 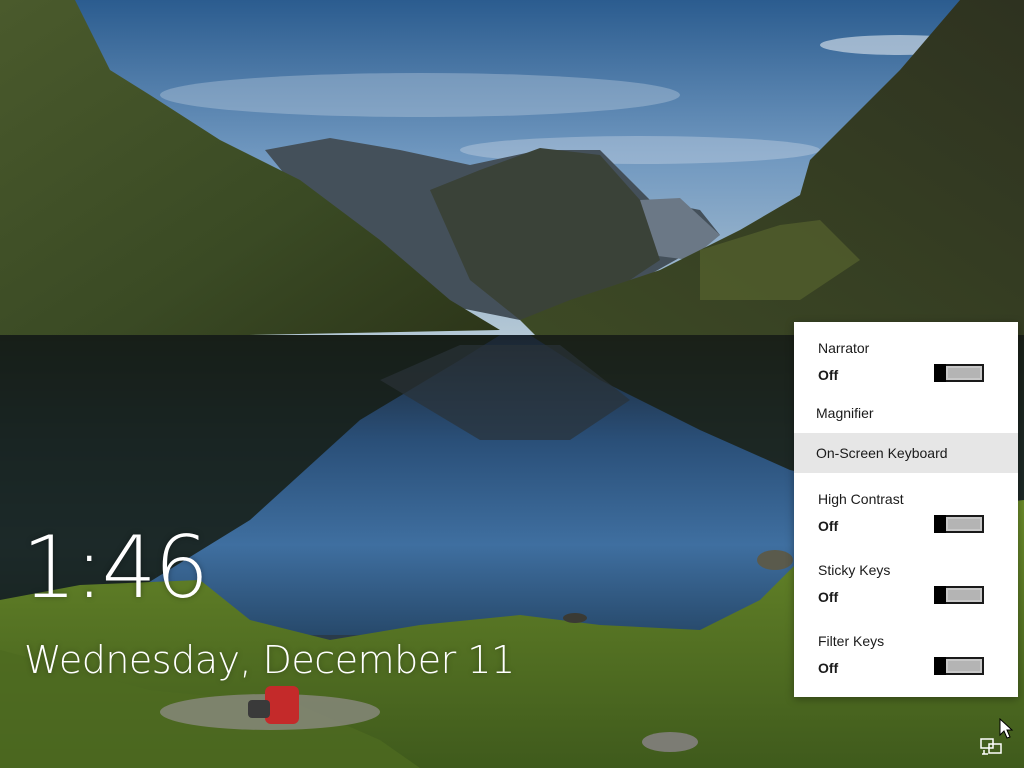 I want to click on narrator-toggle, so click(x=959, y=373).